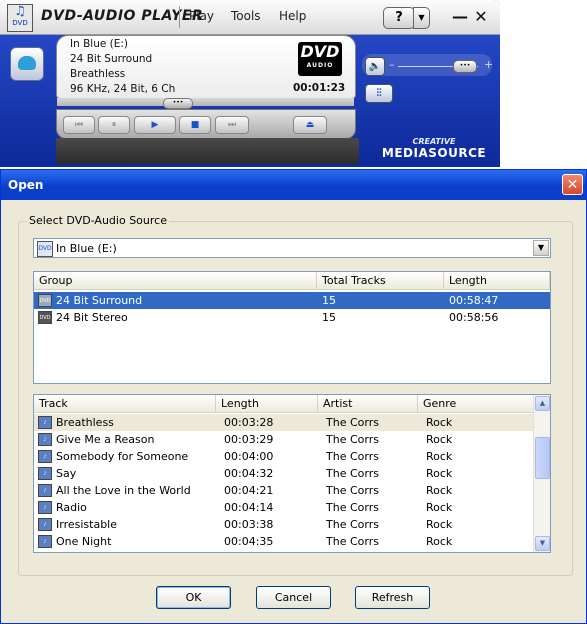 The height and width of the screenshot is (624, 587). Describe the element at coordinates (193, 597) in the screenshot. I see `ok-button: OK` at that location.